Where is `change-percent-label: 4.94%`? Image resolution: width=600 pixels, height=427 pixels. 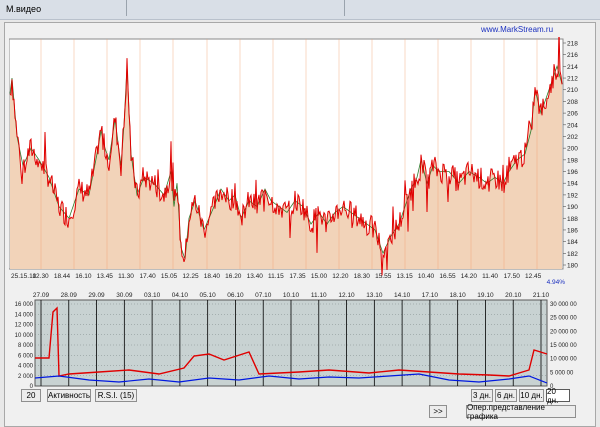
change-percent-label: 4.94% is located at coordinates (556, 282).